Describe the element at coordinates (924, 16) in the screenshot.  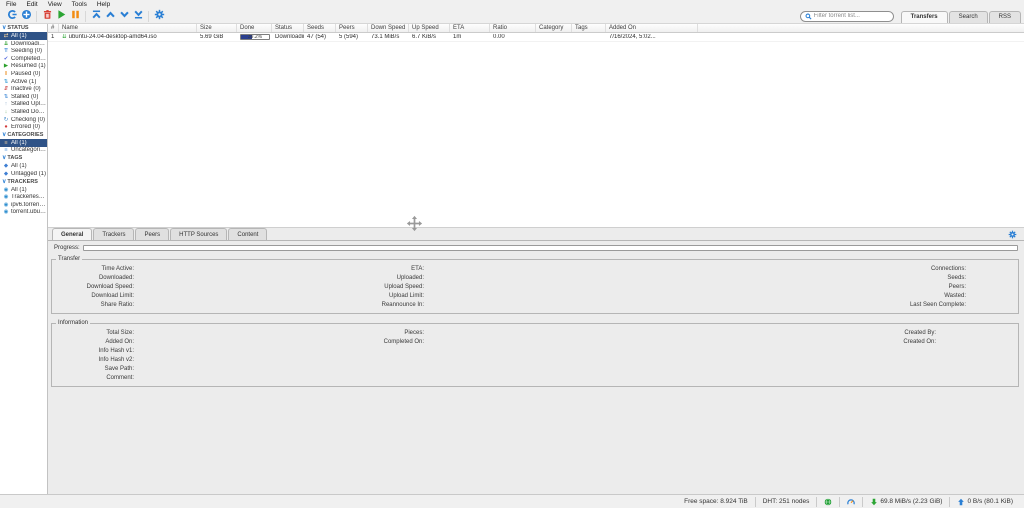
I see `view-tab-transfers: Transfers` at that location.